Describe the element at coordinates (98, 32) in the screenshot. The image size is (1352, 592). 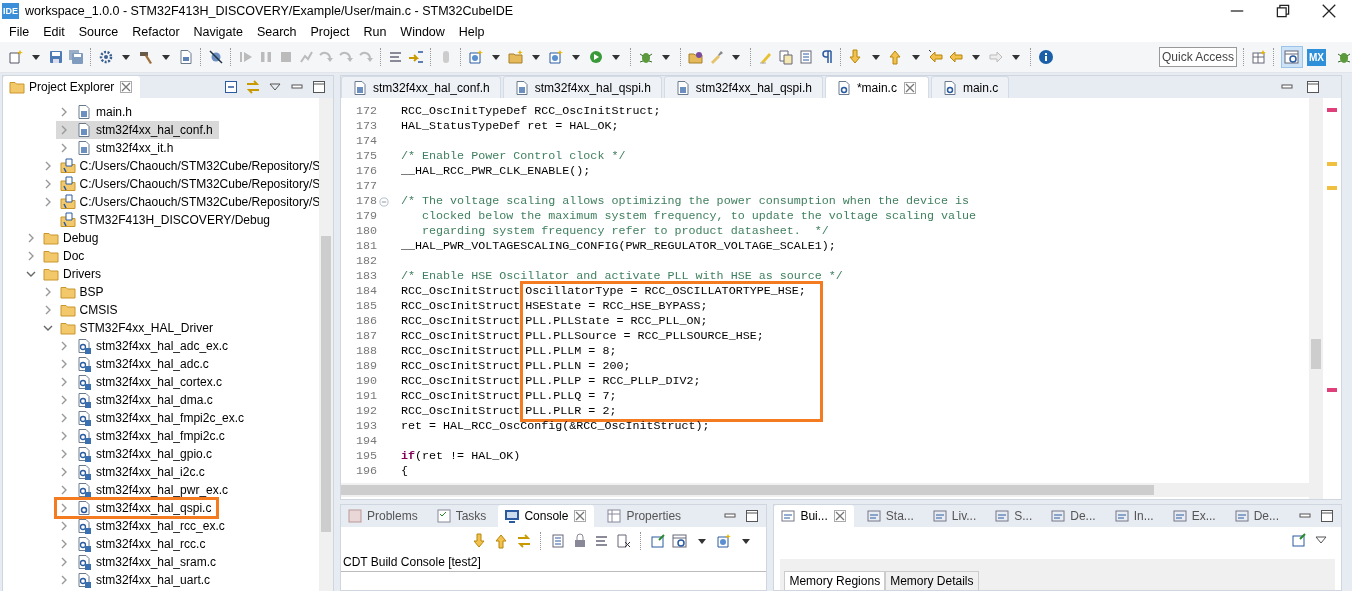
I see `menu-item: Source` at that location.